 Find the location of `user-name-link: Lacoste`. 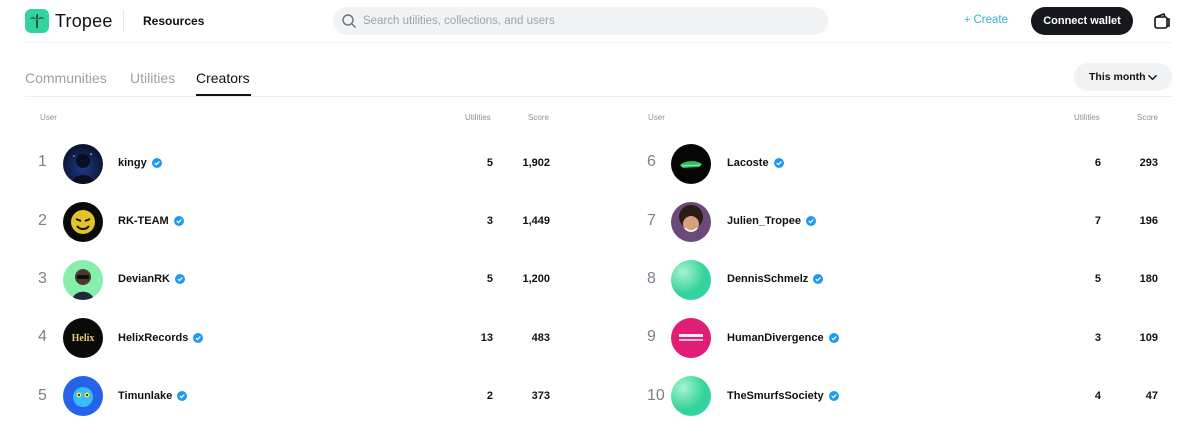

user-name-link: Lacoste is located at coordinates (755, 163).